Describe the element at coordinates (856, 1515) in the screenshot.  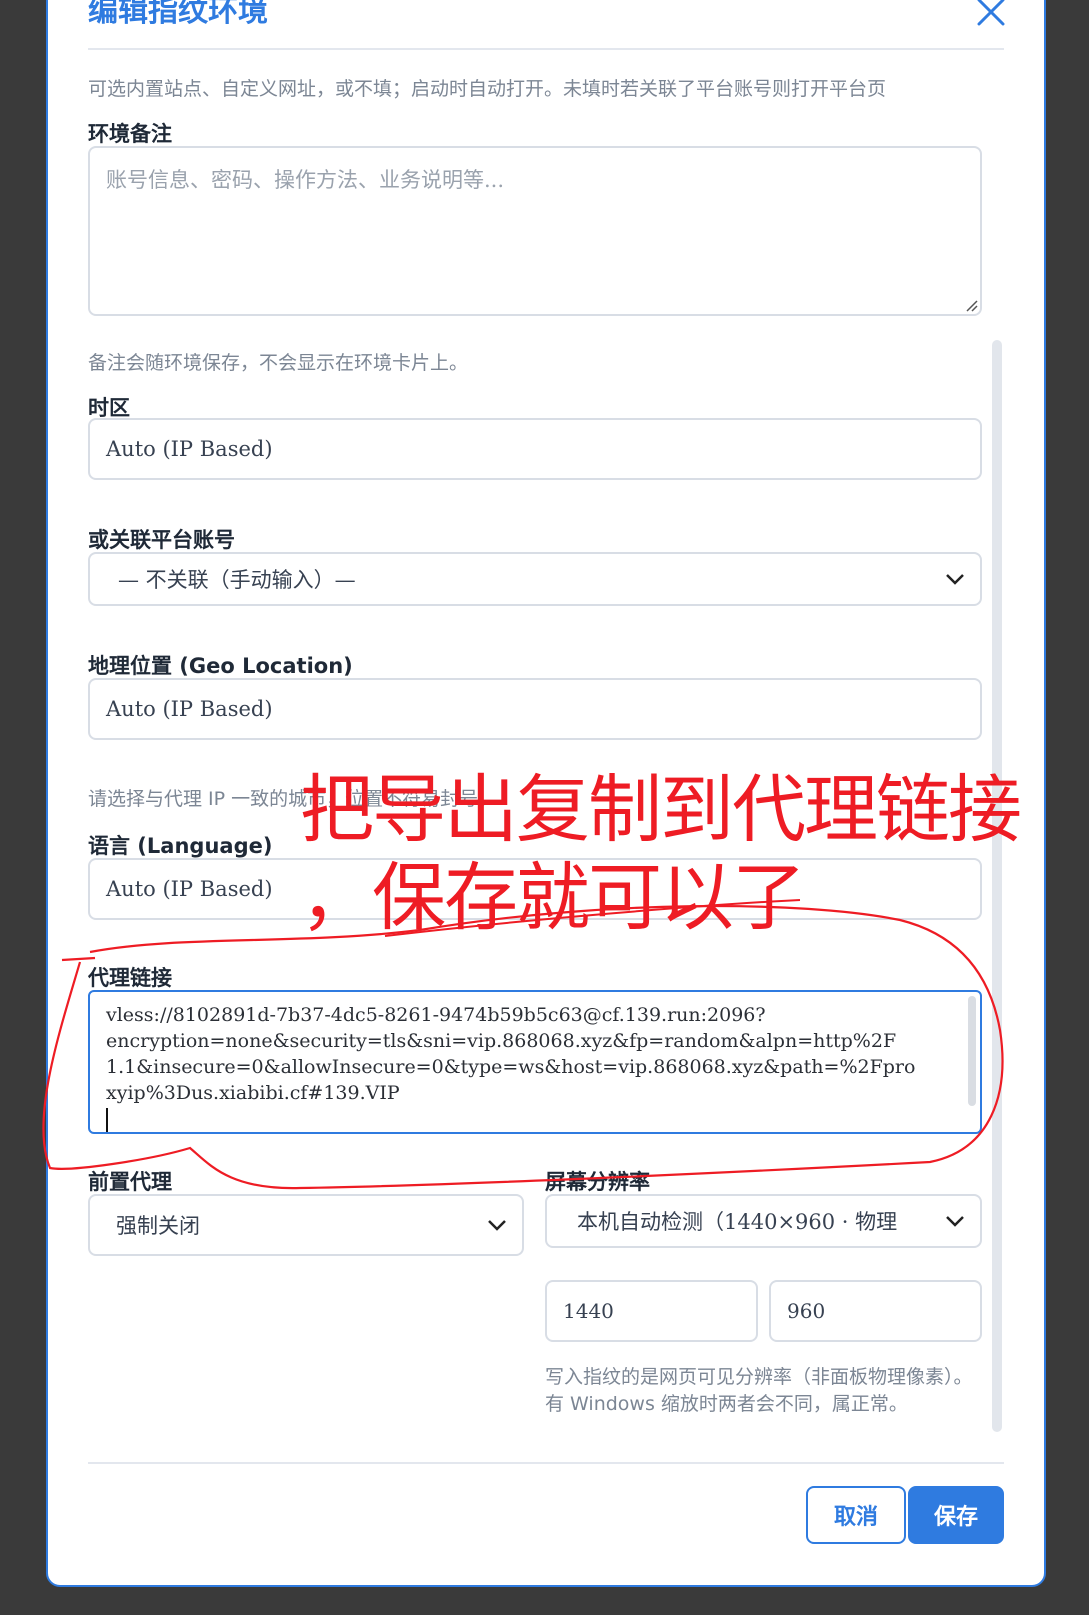
I see `cancel-button: 取消` at that location.